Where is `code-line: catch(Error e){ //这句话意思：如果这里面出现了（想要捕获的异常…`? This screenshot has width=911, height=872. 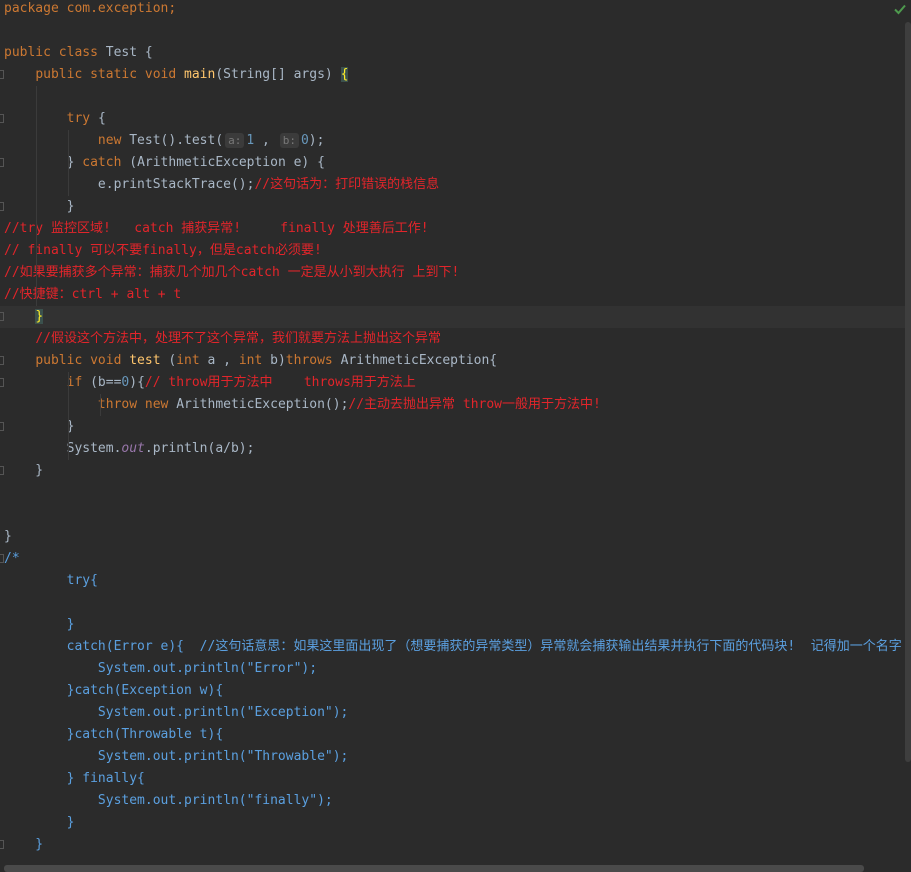
code-line: catch(Error e){ //这句话意思：如果这里面出现了（想要捕获的异常… is located at coordinates (452, 647).